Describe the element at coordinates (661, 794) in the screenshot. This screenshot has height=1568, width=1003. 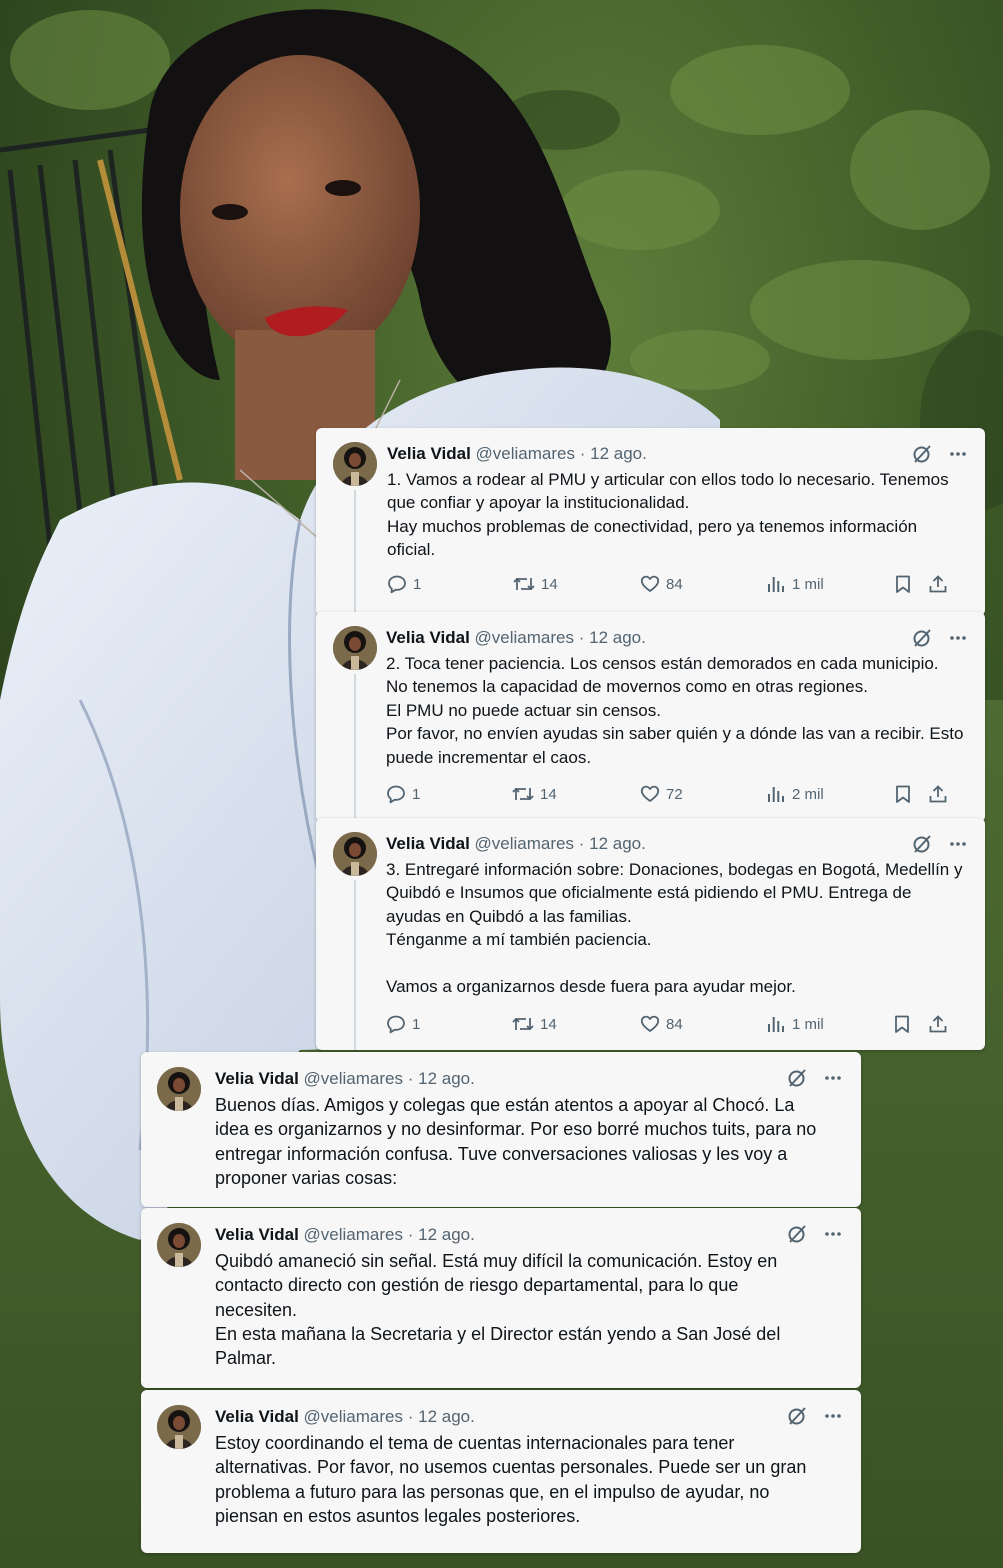
I see `like-button: 72` at that location.